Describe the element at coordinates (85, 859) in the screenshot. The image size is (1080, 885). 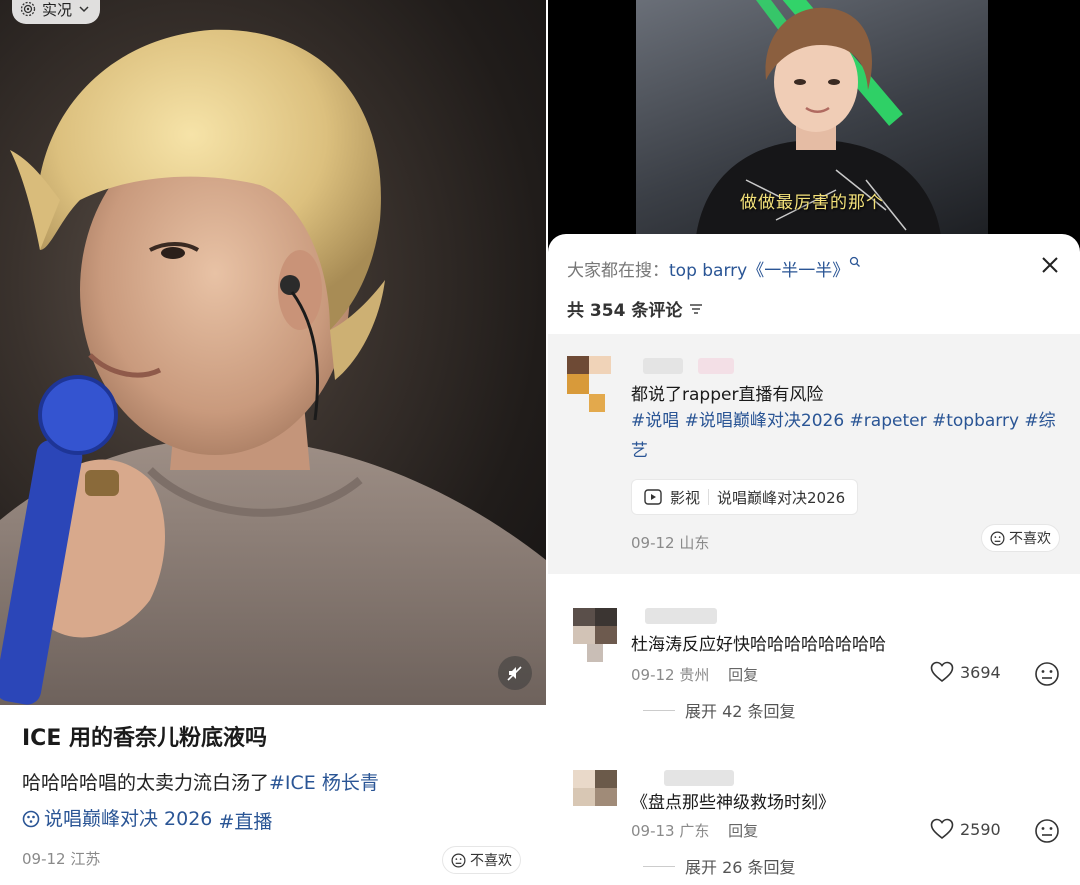
I see `post-location: 江苏` at that location.